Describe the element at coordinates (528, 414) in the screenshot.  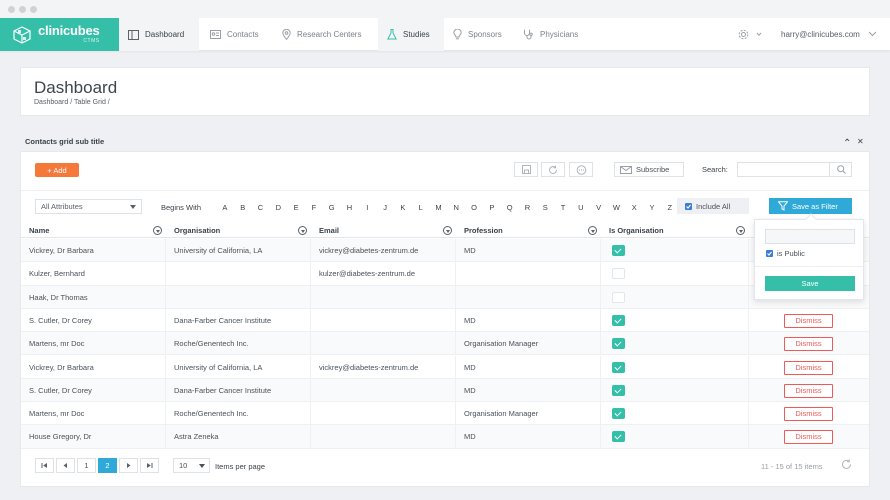
I see `cell-profession: Organisation Manager` at that location.